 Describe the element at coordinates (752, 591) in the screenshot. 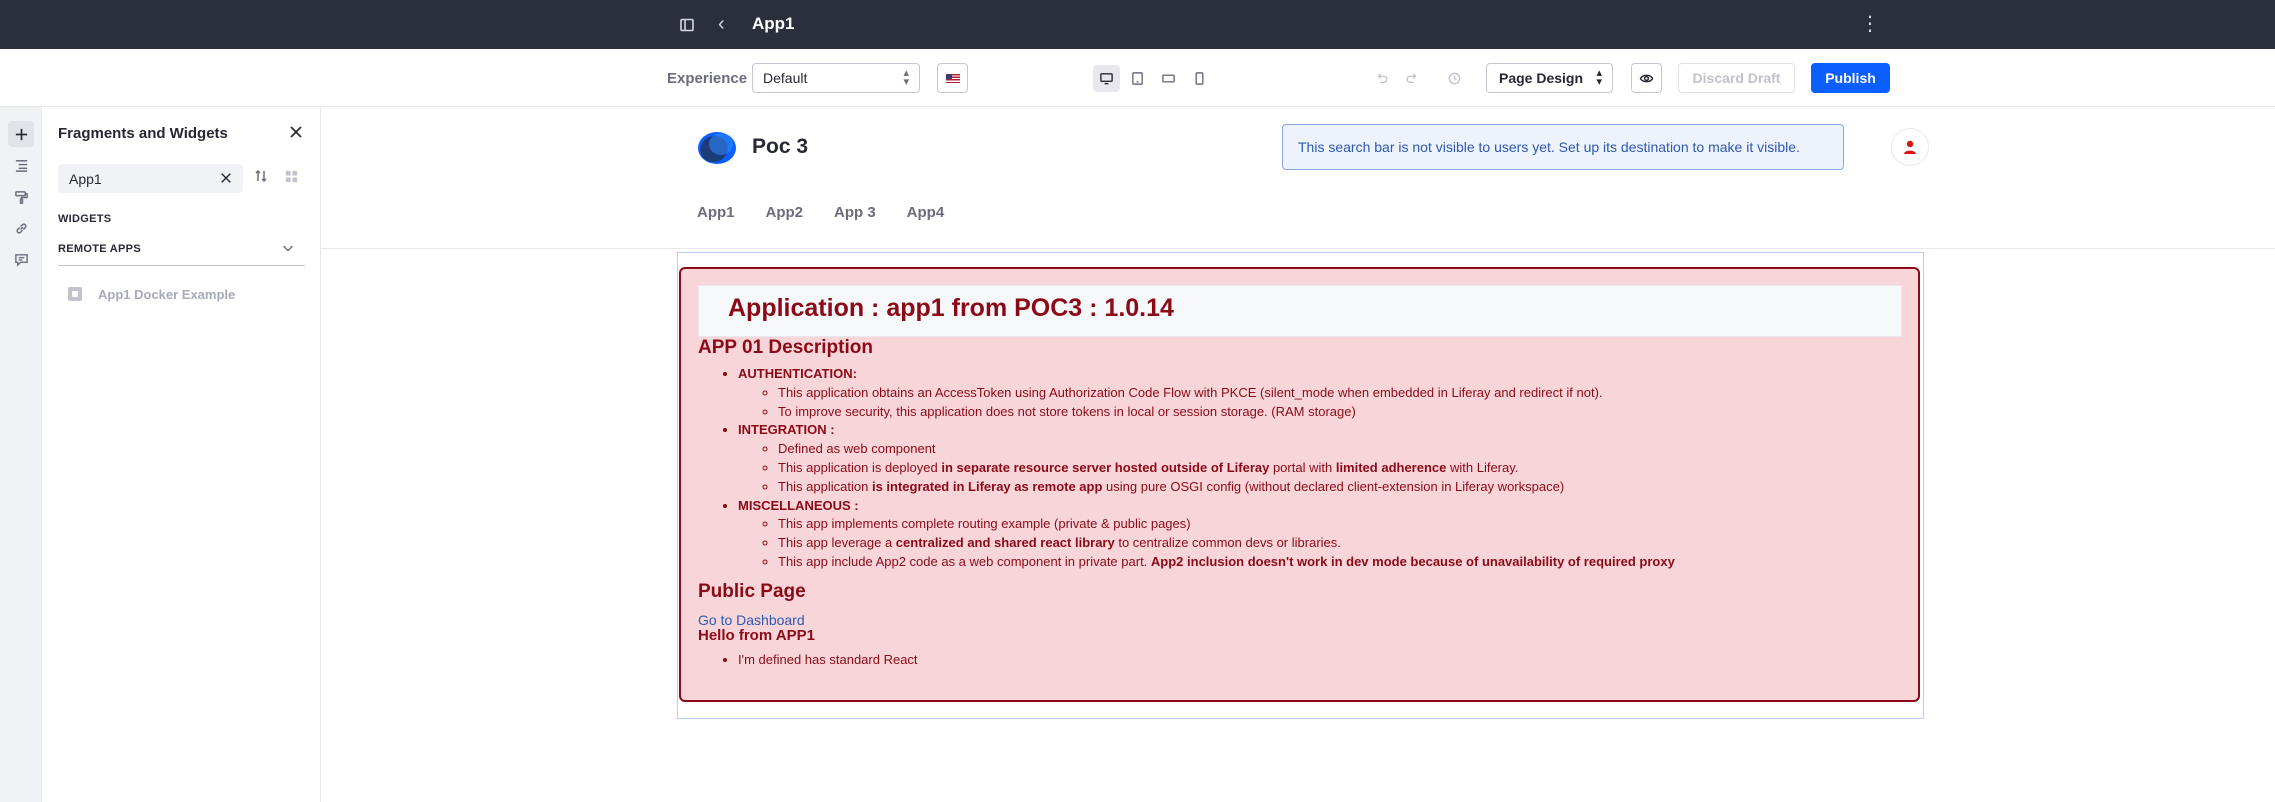

I see `public-page-title: Public Page` at that location.